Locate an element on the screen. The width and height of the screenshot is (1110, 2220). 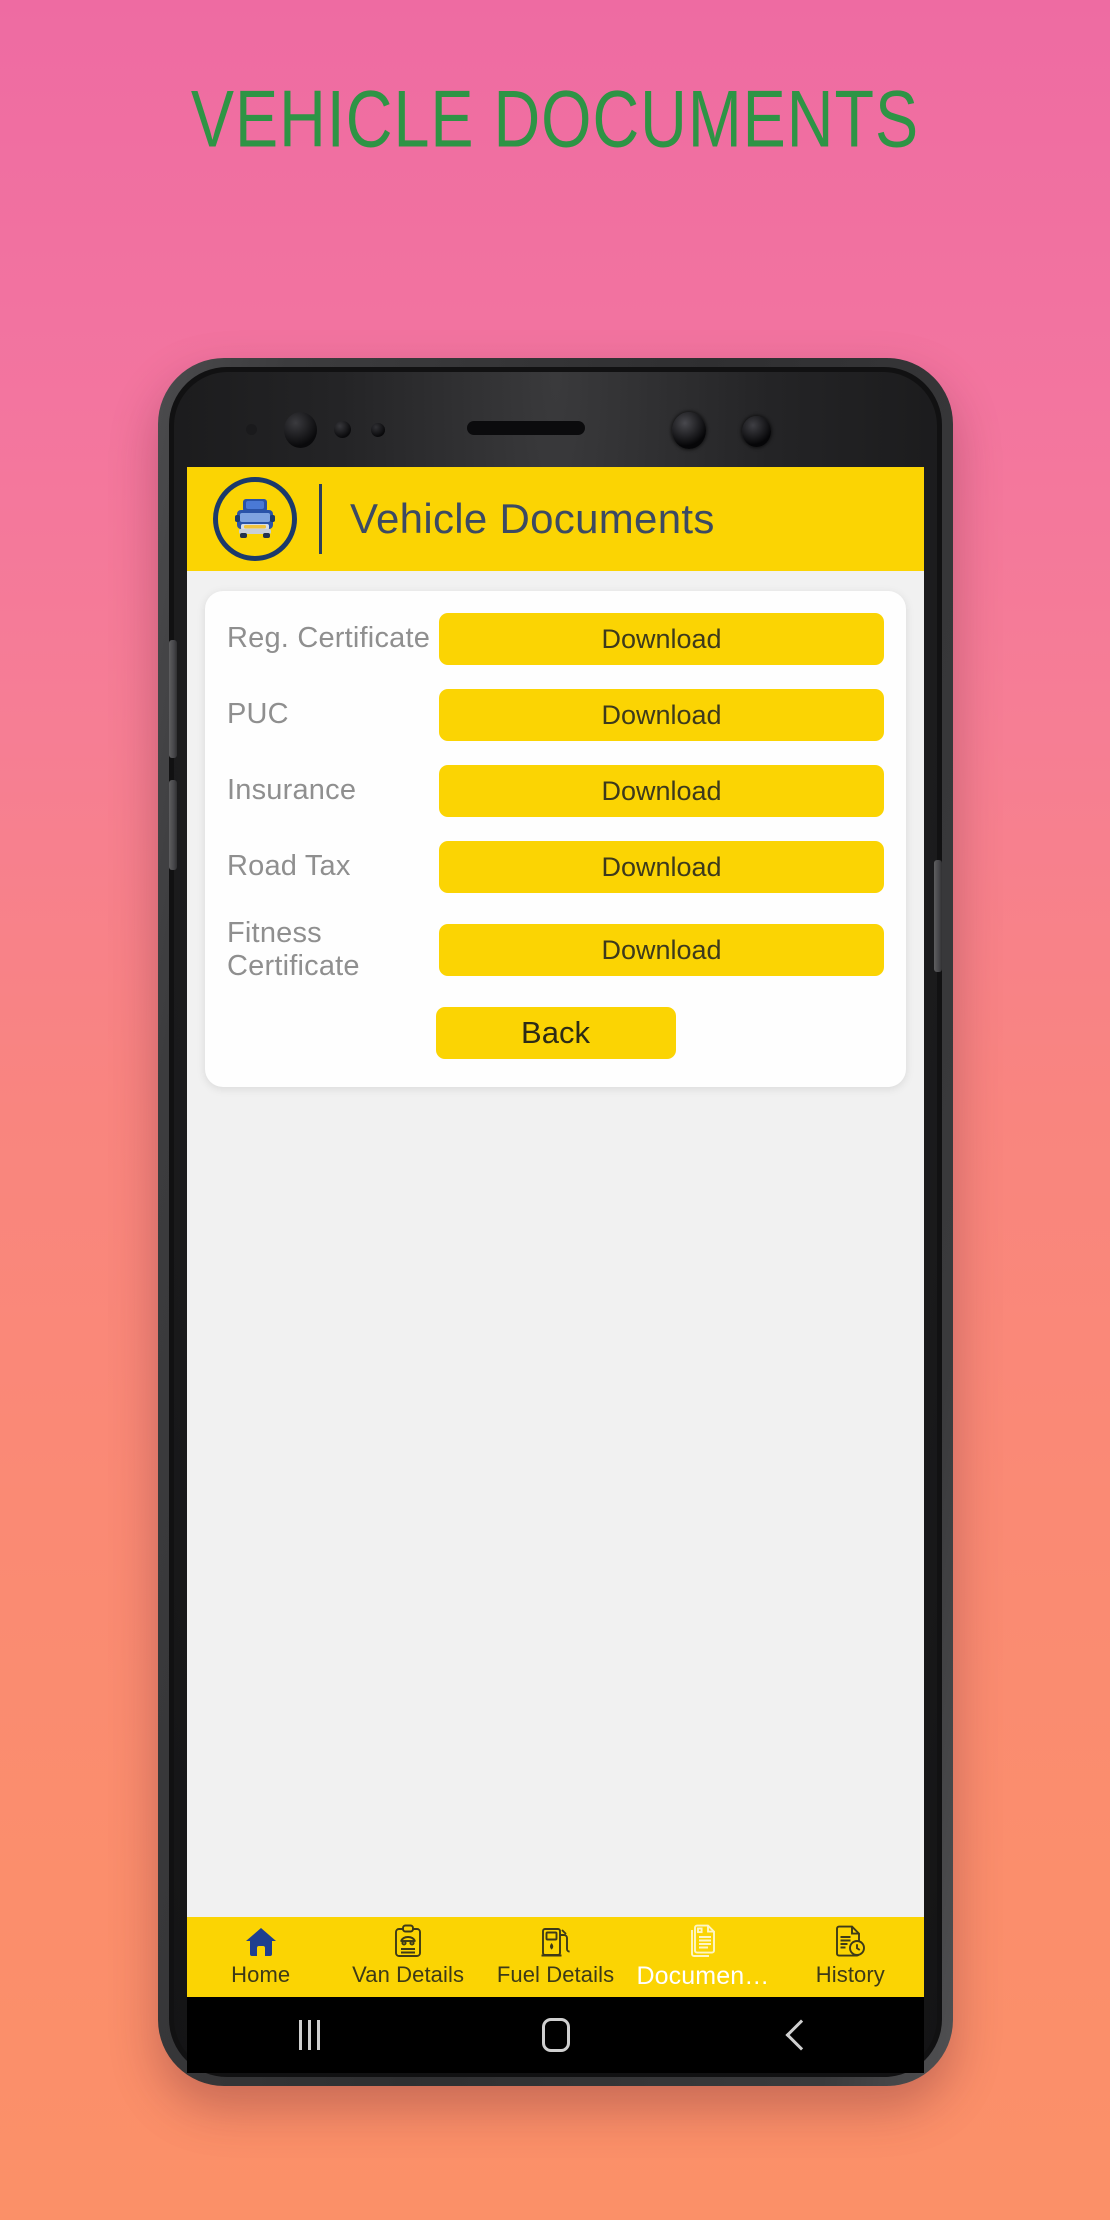
android-navigation-bar is located at coordinates (555, 2035).